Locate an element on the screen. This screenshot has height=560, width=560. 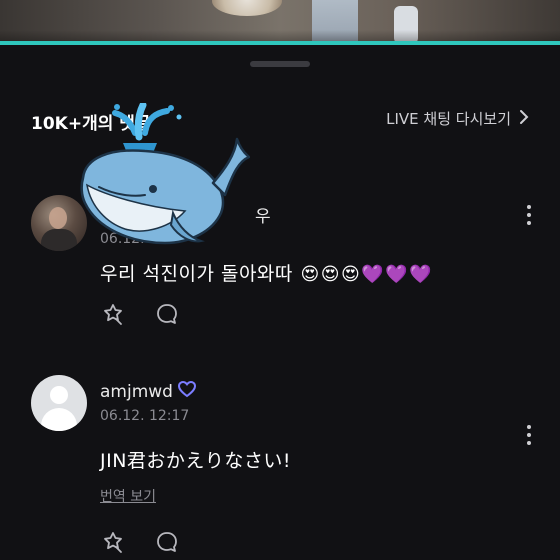
sheet-drag-handle is located at coordinates (280, 64).